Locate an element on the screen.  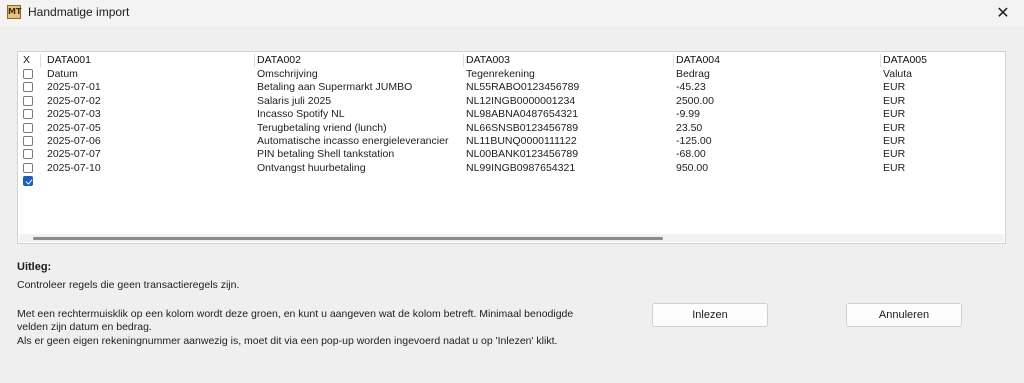
cell-tegenrekening: NL55RABO0123456789 is located at coordinates (522, 87).